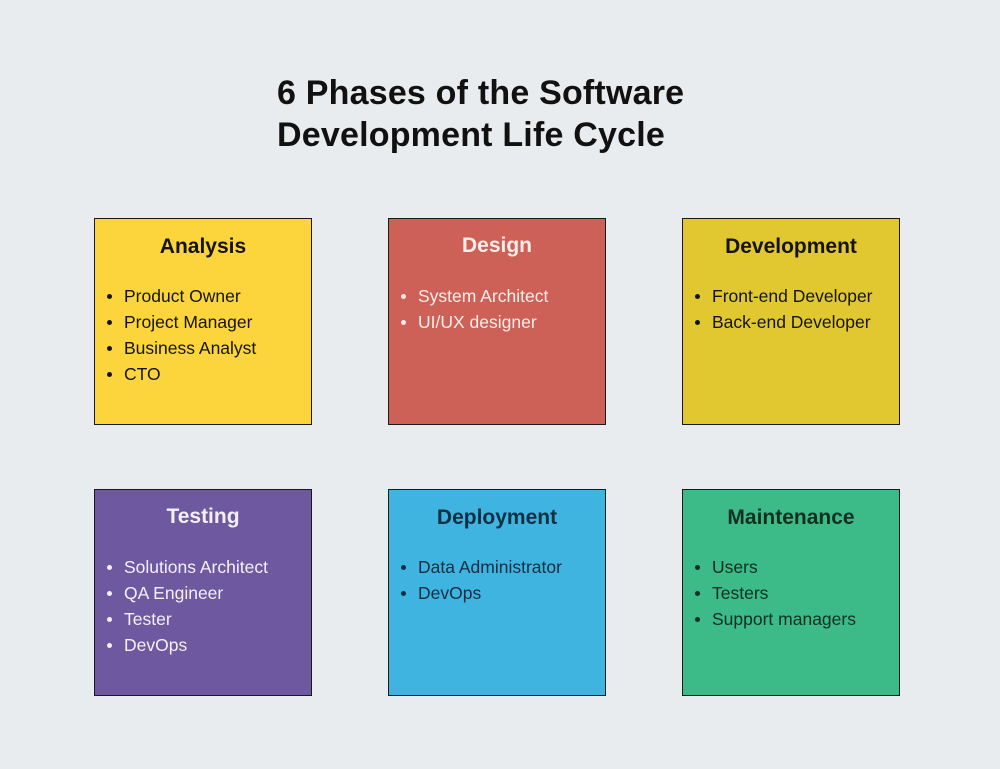  I want to click on role-item: Project Manager, so click(180, 322).